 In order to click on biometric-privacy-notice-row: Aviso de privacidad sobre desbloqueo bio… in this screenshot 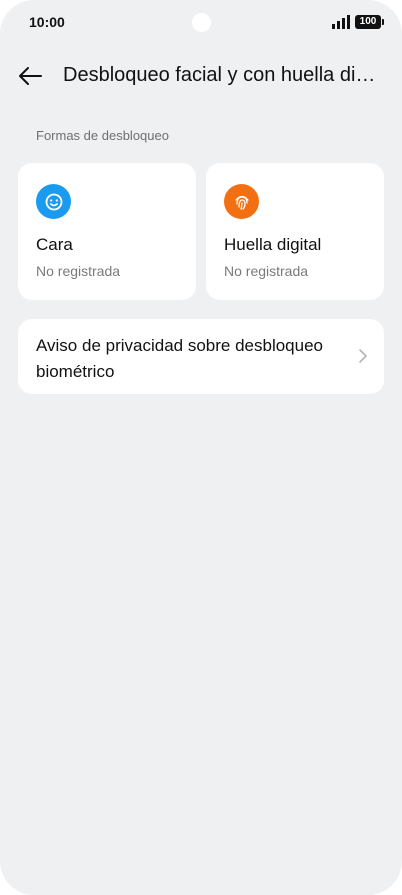, I will do `click(201, 356)`.